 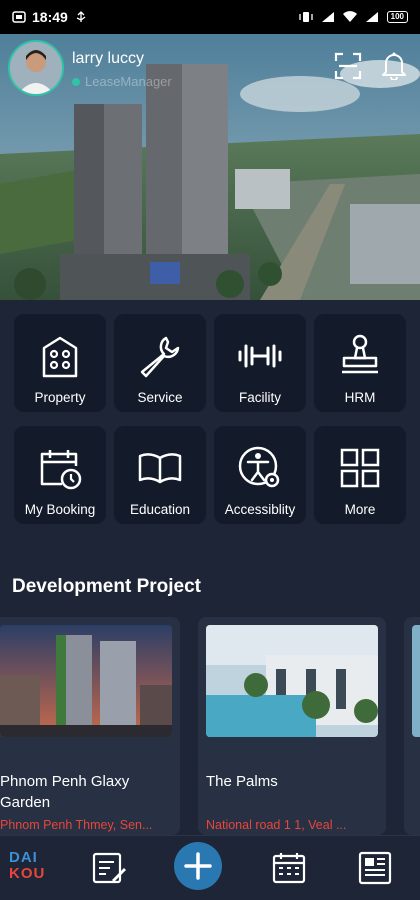 What do you see at coordinates (349, 16) in the screenshot?
I see `wifi-icon` at bounding box center [349, 16].